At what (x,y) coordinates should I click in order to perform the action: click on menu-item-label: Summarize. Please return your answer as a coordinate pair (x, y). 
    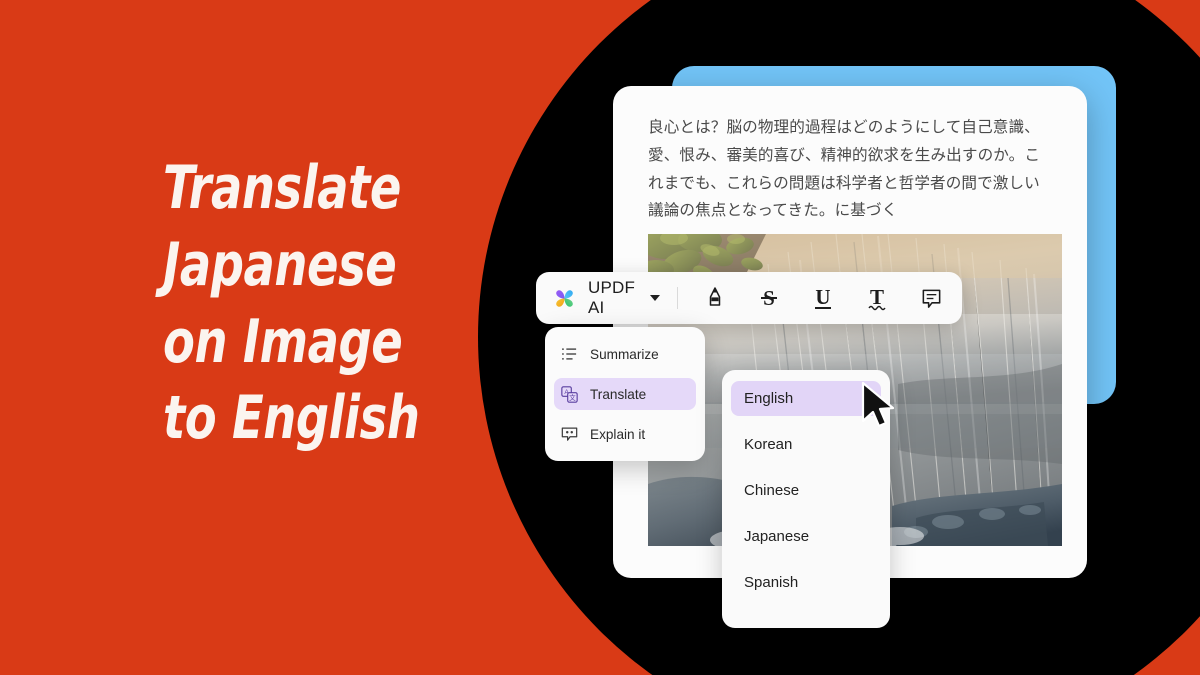
    Looking at the image, I should click on (624, 354).